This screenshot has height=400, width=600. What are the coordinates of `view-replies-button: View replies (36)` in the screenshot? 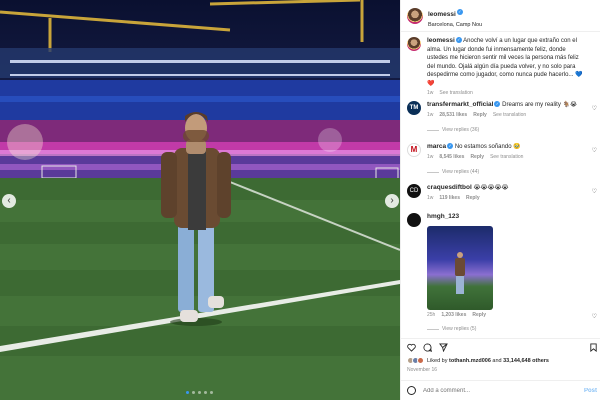 It's located at (453, 130).